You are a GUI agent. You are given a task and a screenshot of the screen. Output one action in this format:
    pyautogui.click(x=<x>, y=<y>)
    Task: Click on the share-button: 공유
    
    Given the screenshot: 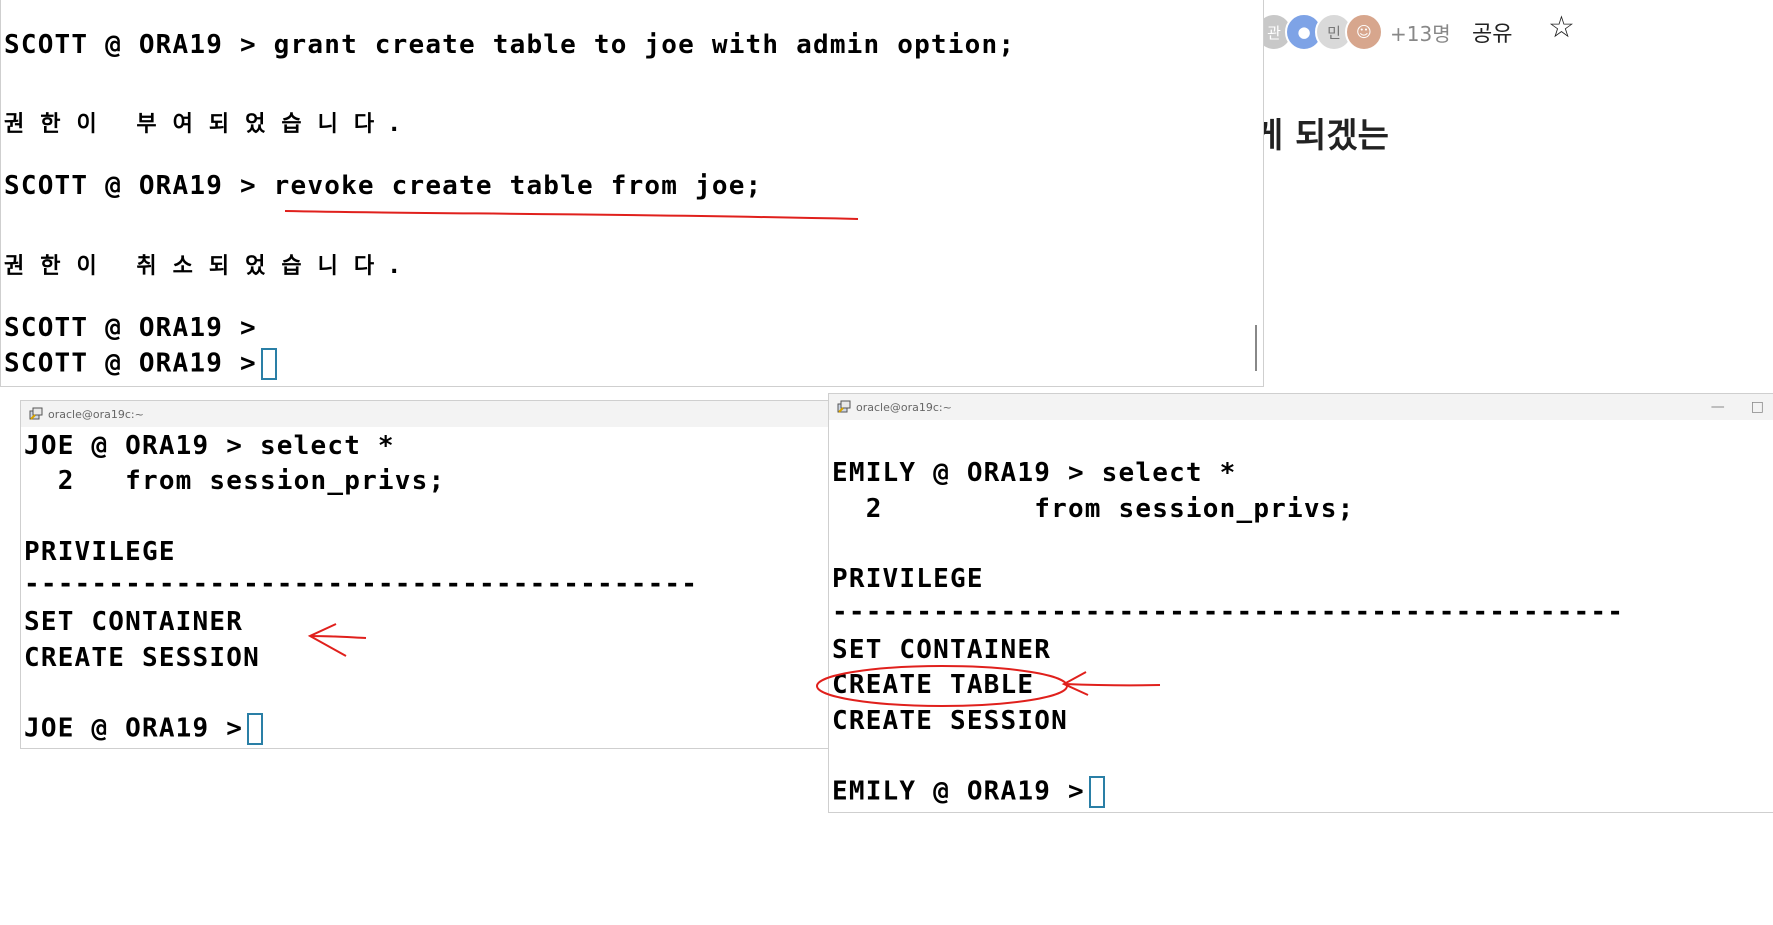 What is the action you would take?
    pyautogui.click(x=1492, y=32)
    